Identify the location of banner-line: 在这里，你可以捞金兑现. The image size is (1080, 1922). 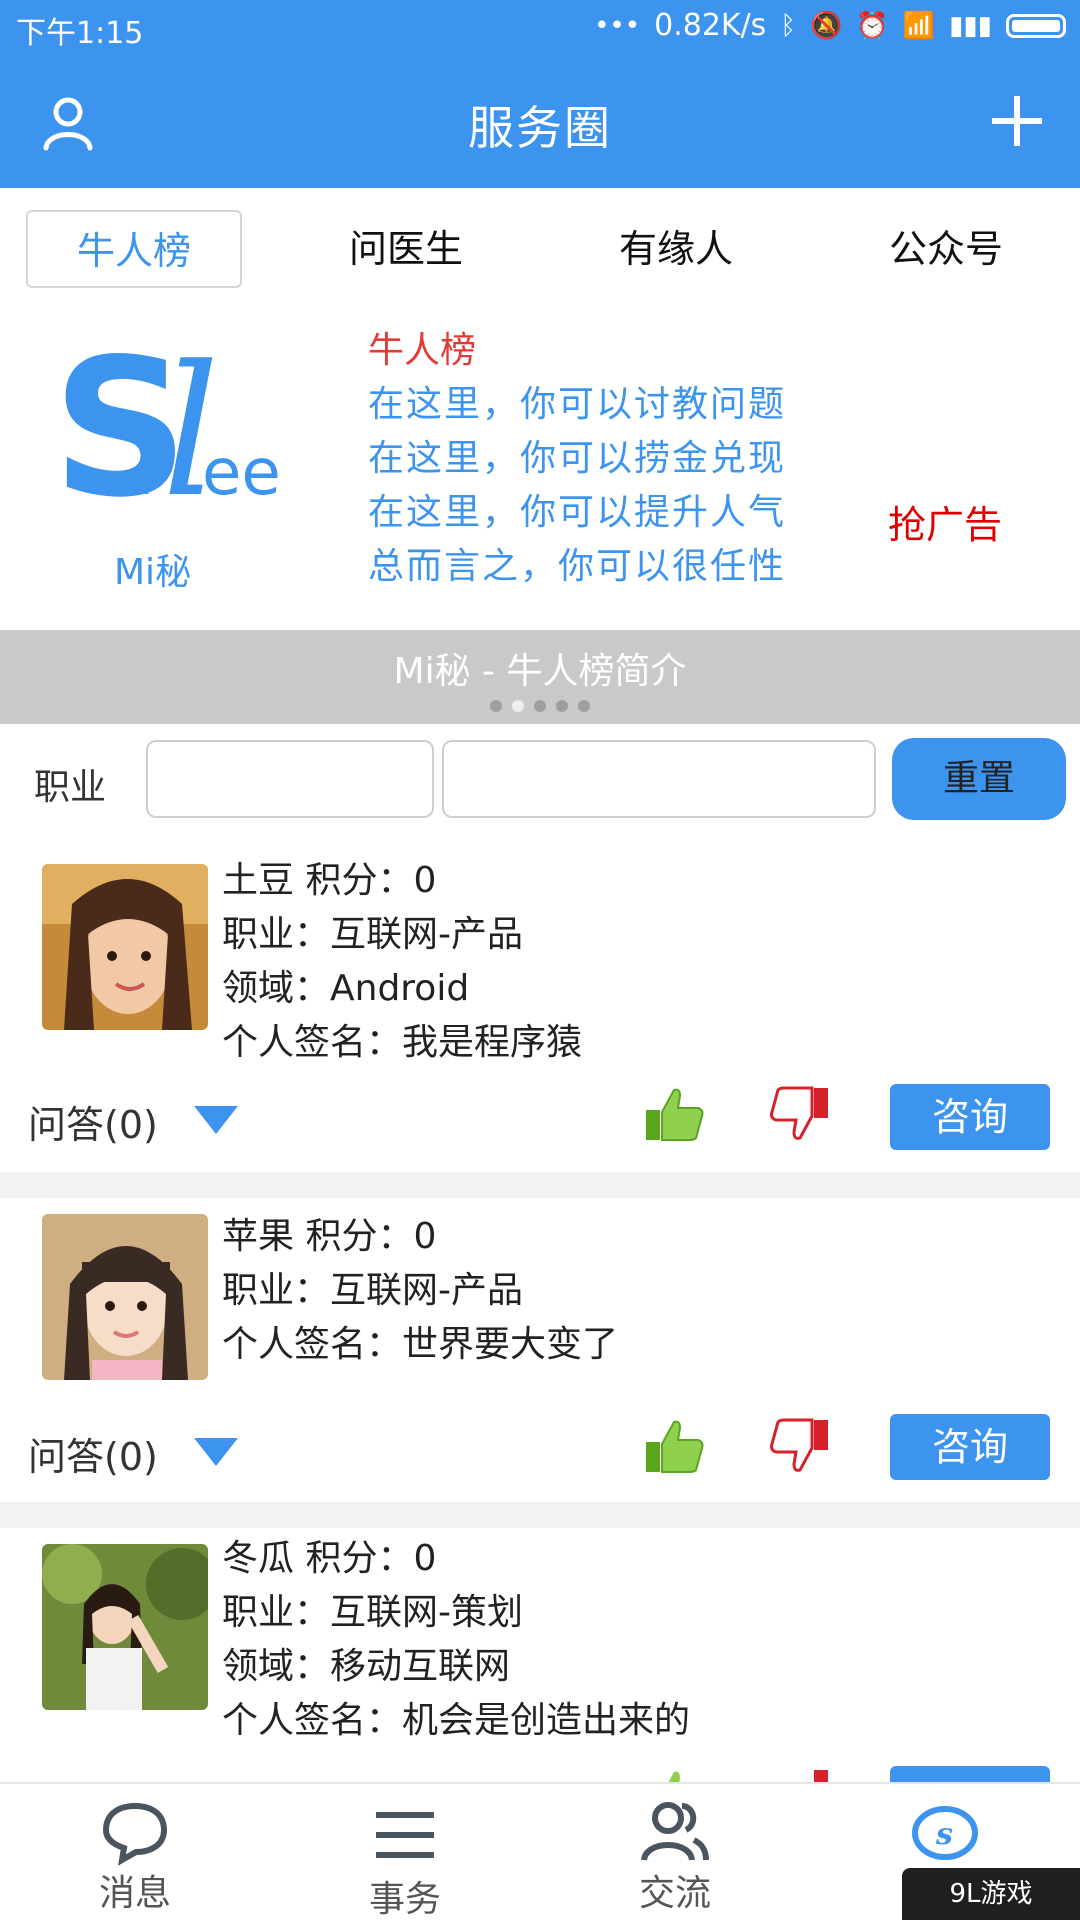
(577, 458).